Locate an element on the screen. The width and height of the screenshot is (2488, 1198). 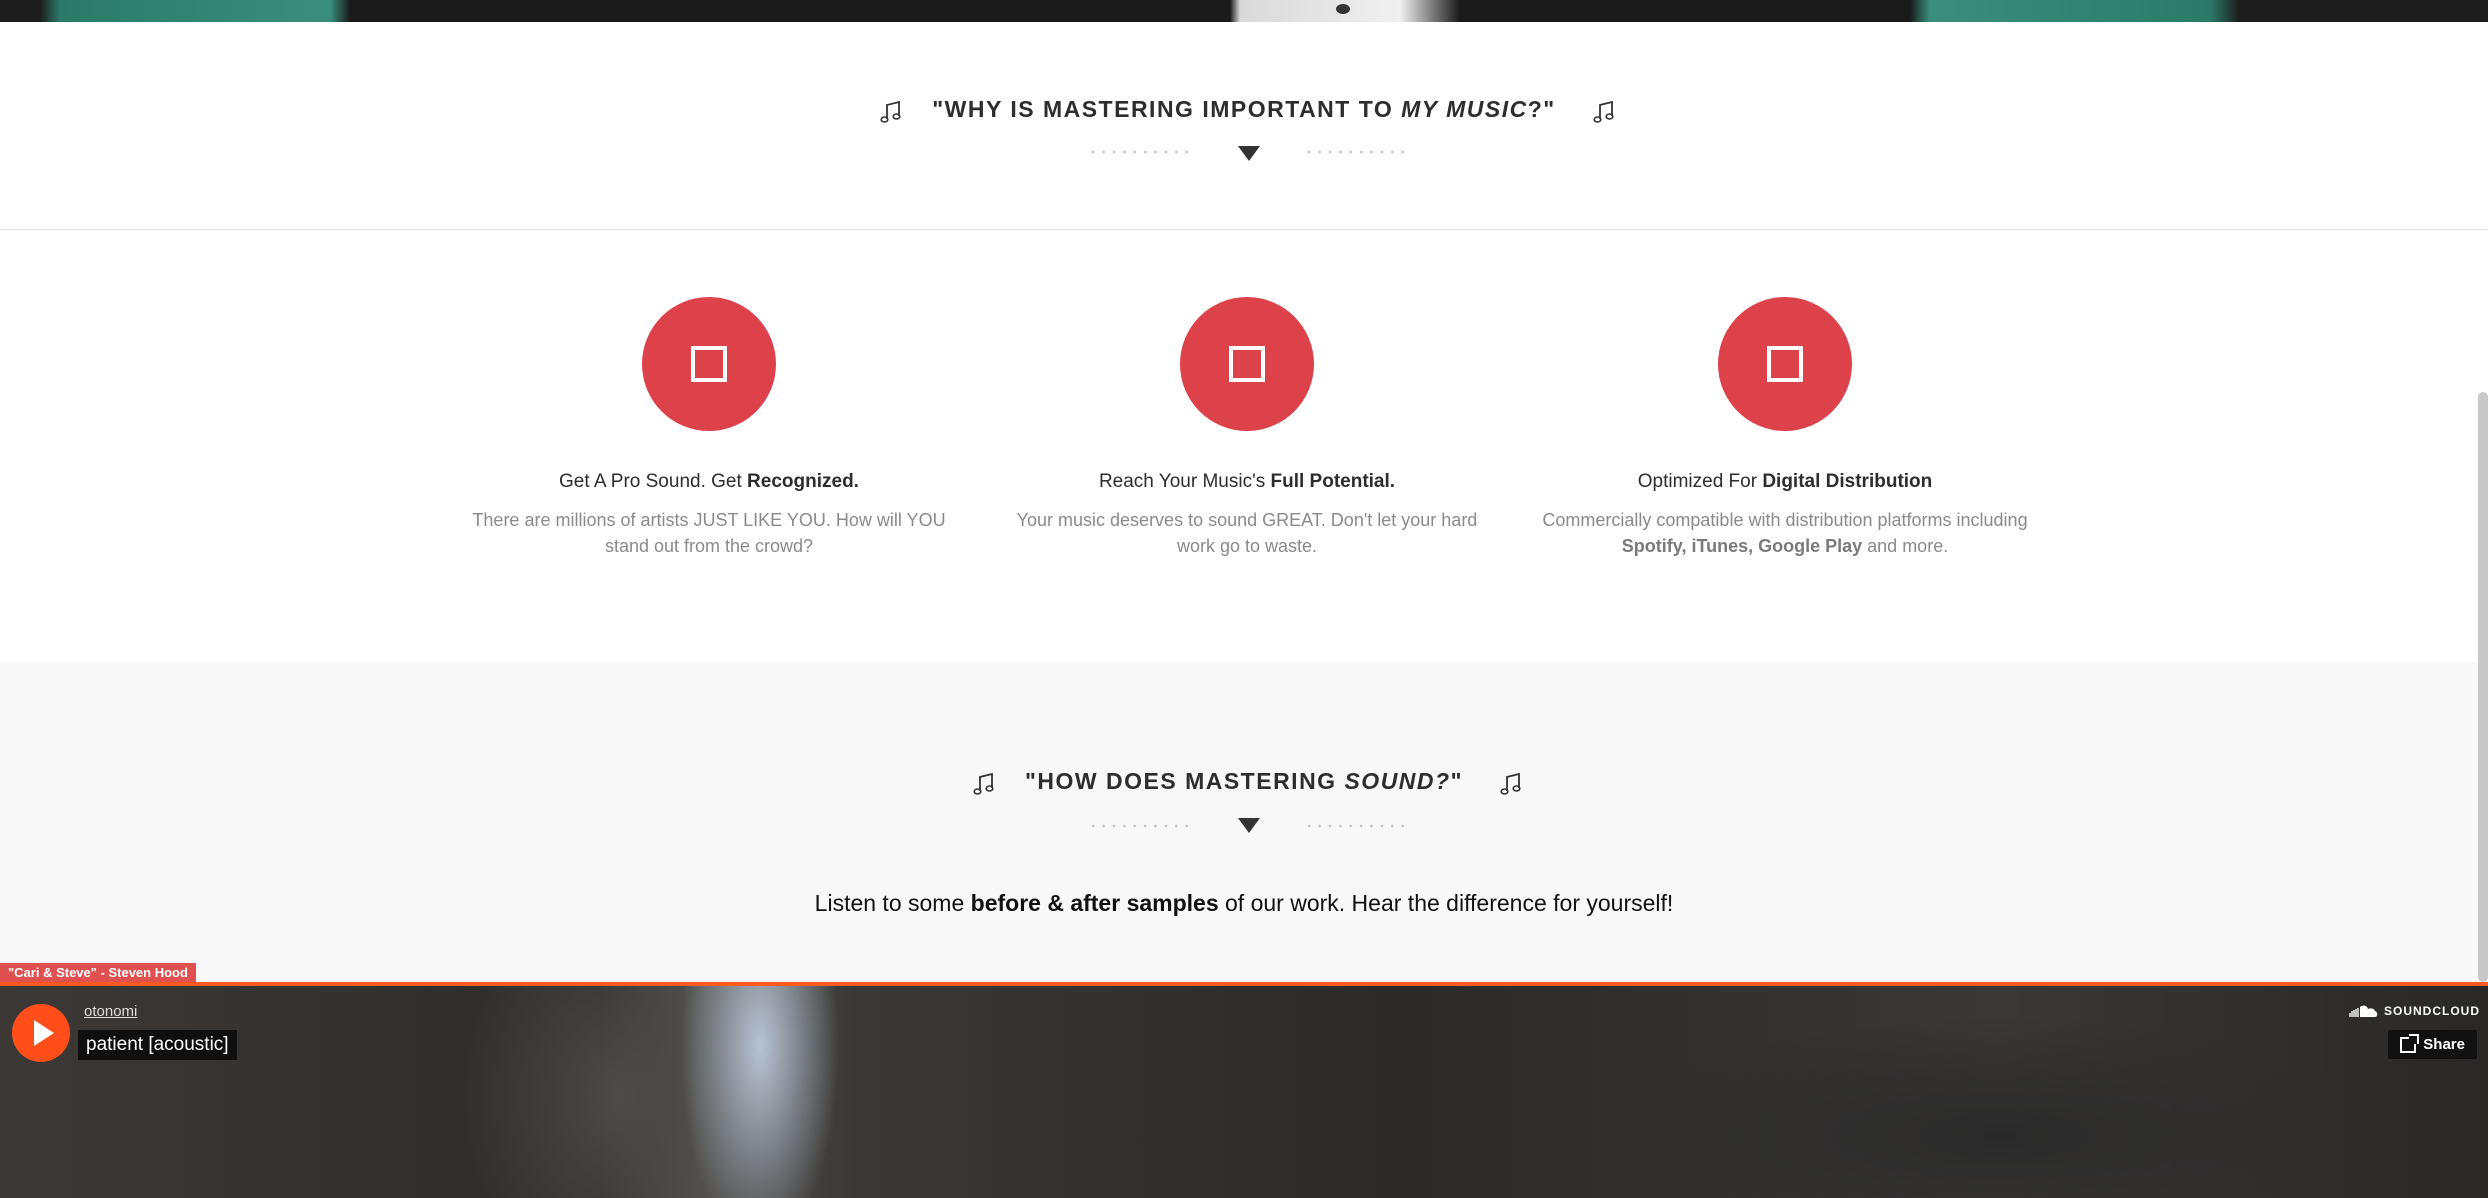
play-button is located at coordinates (41, 1033).